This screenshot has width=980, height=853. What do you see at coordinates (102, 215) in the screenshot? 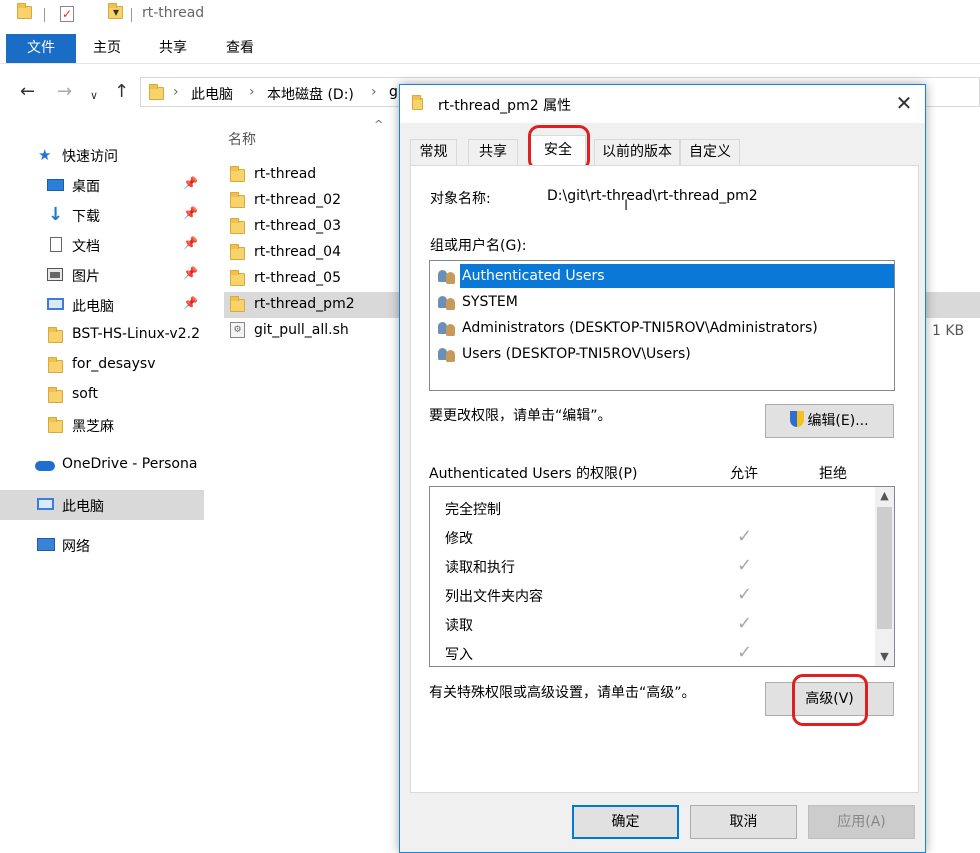
I see `nav-downloads: ↓ 下载 📌` at bounding box center [102, 215].